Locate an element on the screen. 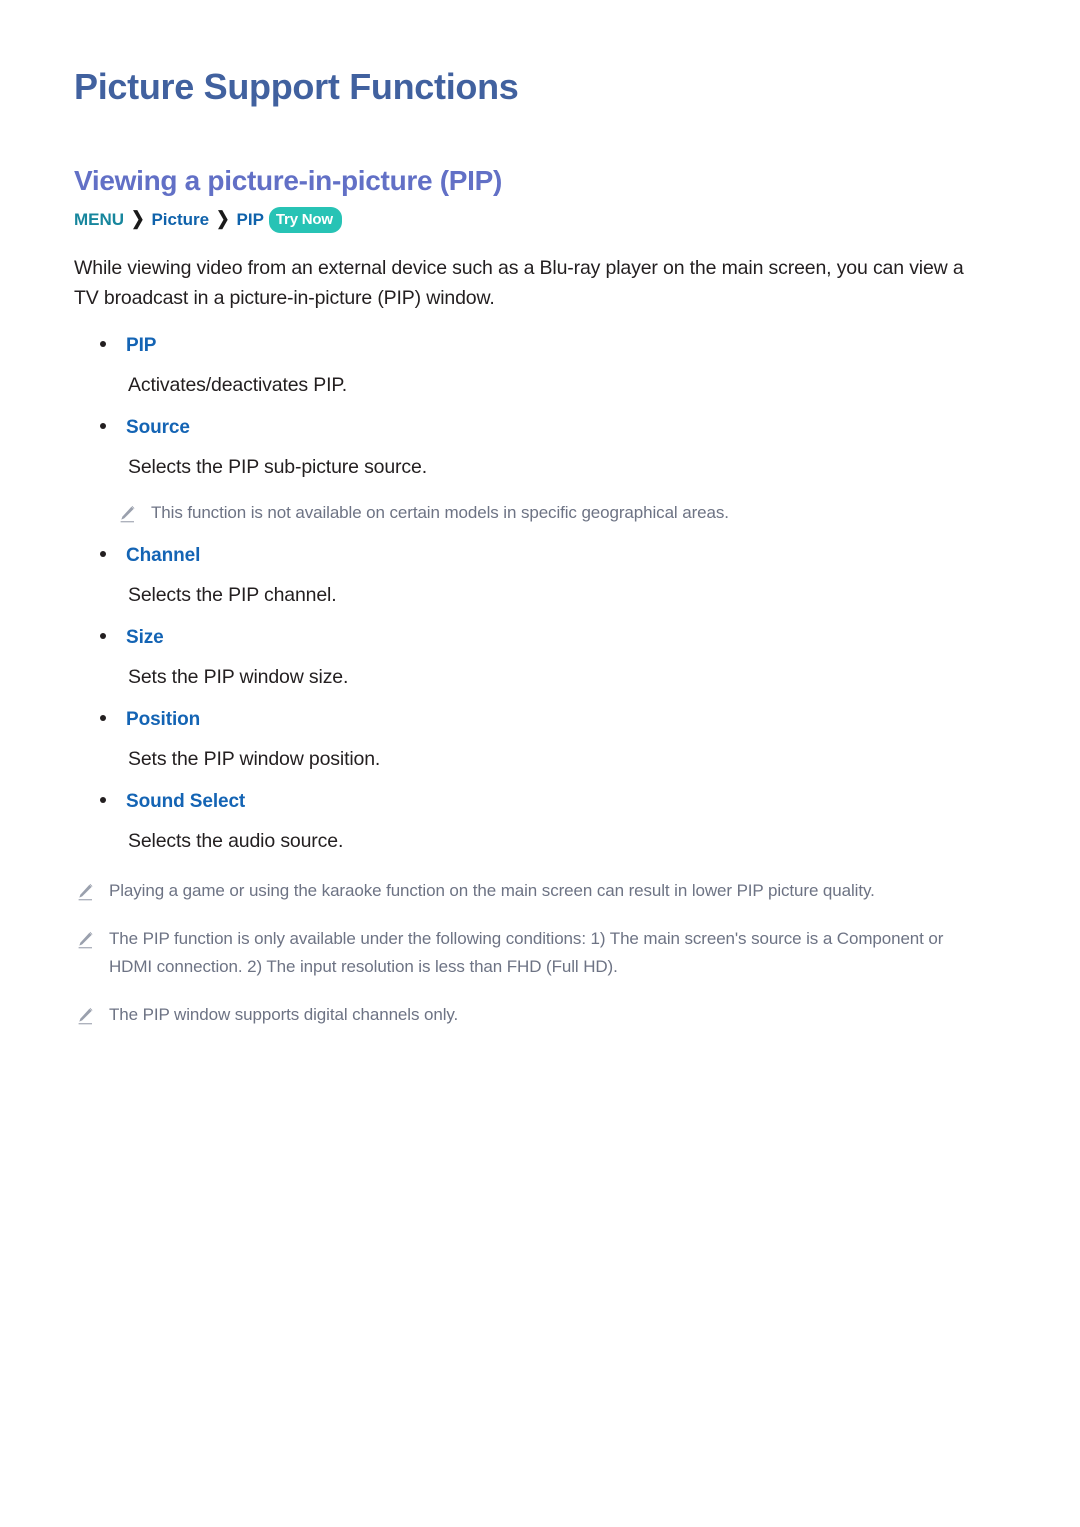 The width and height of the screenshot is (1080, 1527). list-item: Channel Selects the PIP channel. is located at coordinates (540, 576).